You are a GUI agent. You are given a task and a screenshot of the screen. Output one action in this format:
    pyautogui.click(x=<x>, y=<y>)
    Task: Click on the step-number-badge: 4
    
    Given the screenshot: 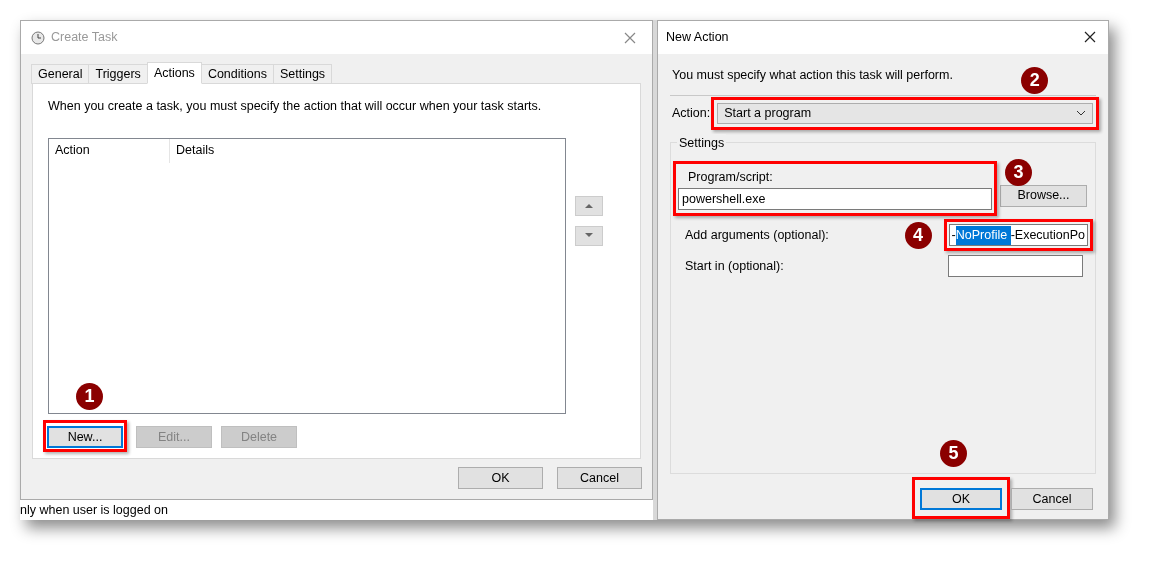 What is the action you would take?
    pyautogui.click(x=918, y=236)
    